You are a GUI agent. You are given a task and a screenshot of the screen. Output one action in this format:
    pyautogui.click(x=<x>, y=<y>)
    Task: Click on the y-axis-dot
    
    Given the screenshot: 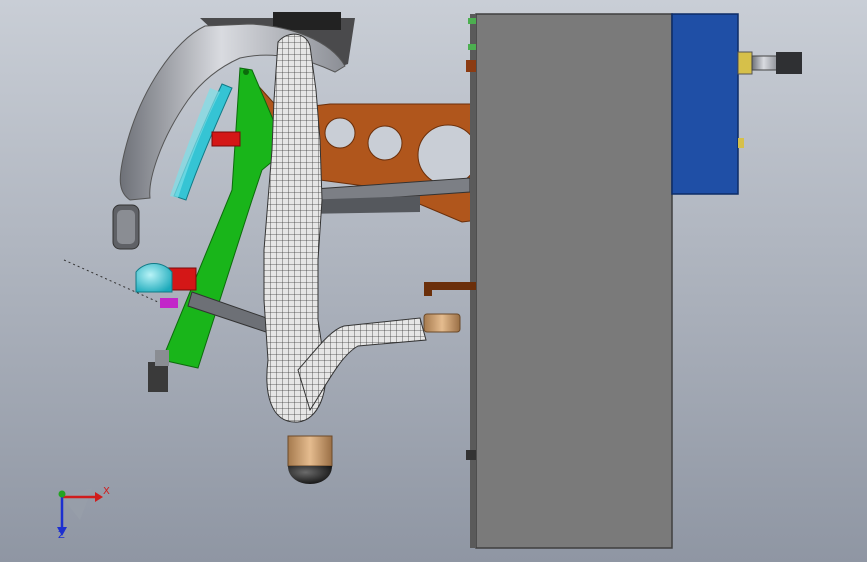 What is the action you would take?
    pyautogui.click(x=62, y=494)
    